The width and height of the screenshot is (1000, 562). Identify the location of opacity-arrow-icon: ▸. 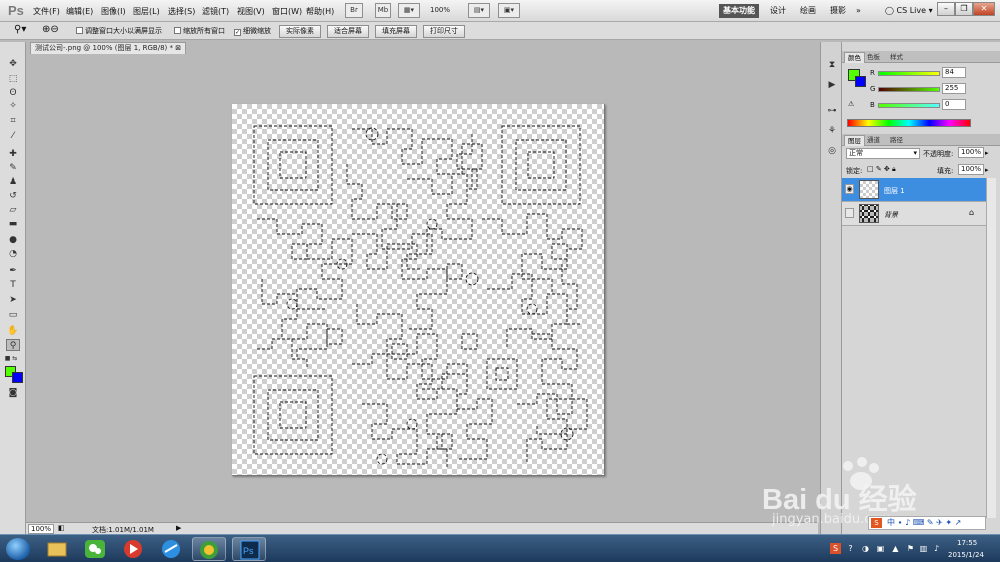
(987, 153).